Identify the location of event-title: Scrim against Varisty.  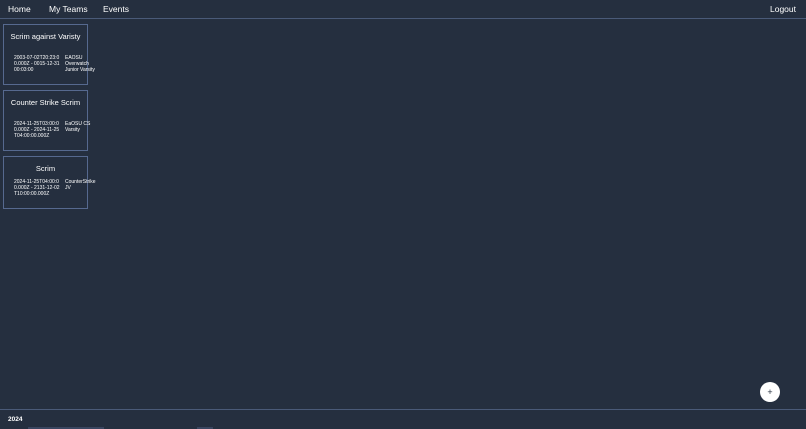
(45, 36).